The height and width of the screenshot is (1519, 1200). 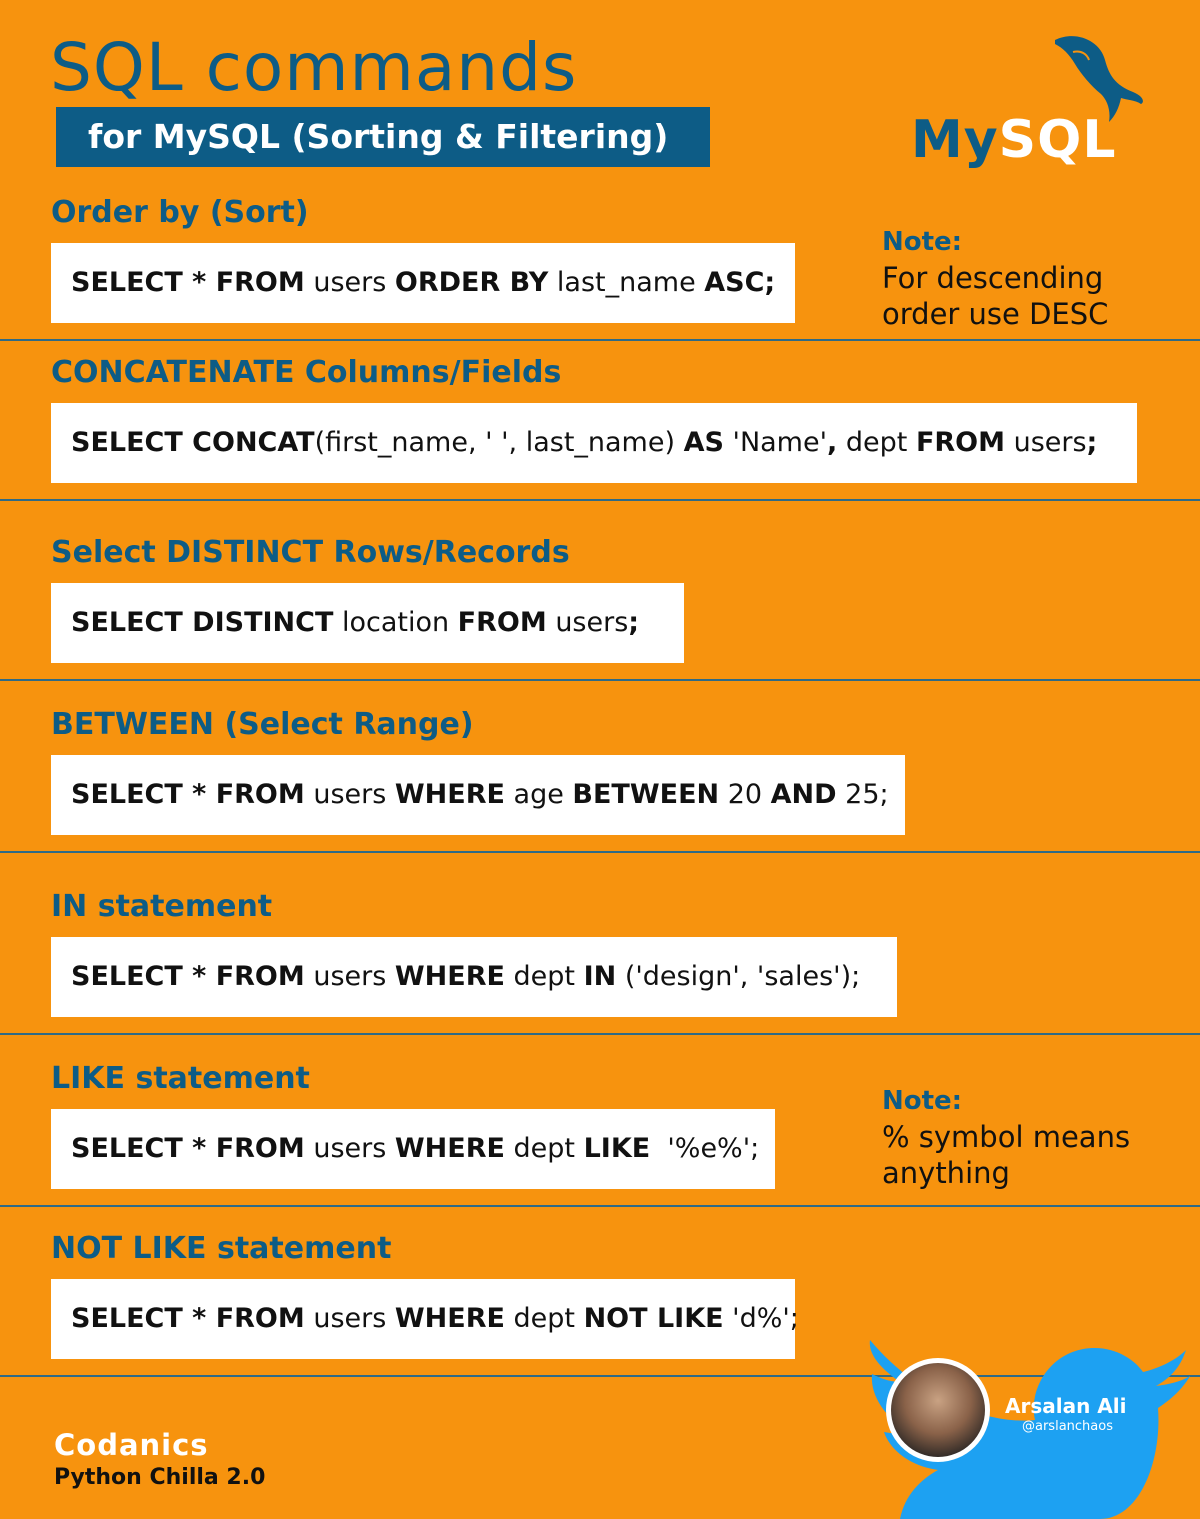 What do you see at coordinates (314, 67) in the screenshot?
I see `page-title: SQL commands` at bounding box center [314, 67].